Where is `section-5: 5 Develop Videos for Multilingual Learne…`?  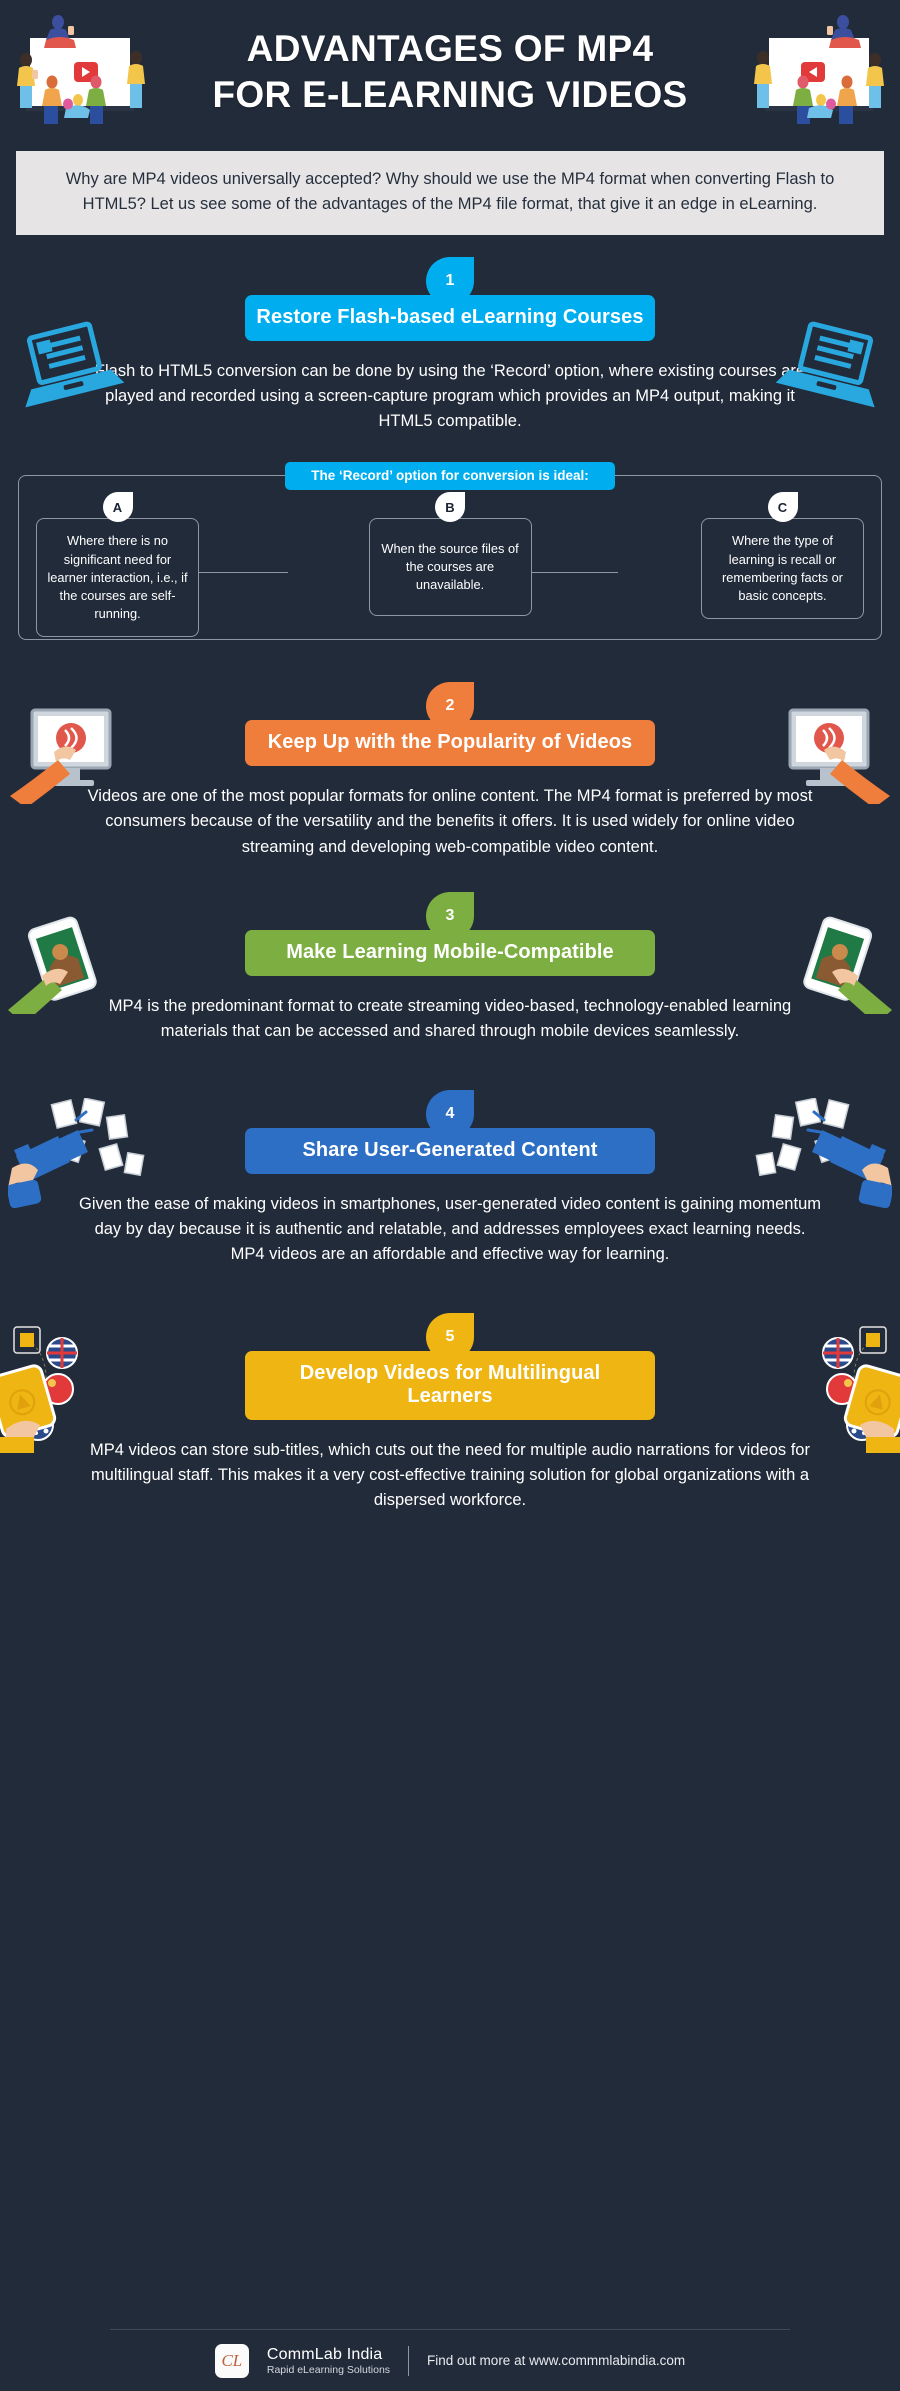 section-5: 5 Develop Videos for Multilingual Learne… is located at coordinates (450, 1413).